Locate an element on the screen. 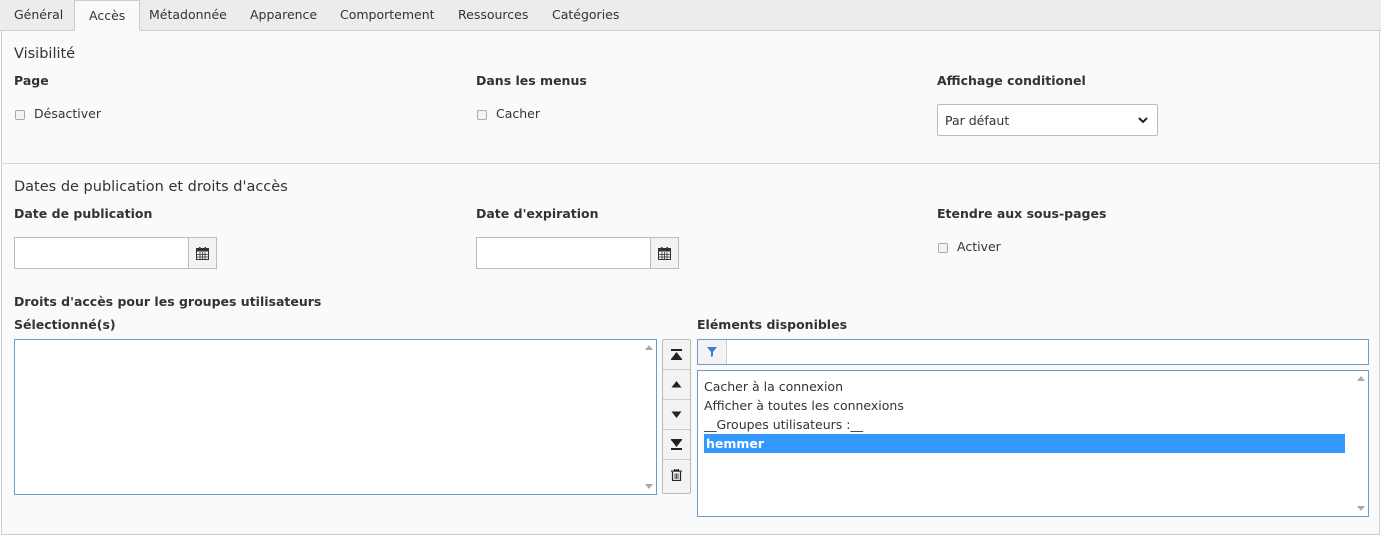 The width and height of the screenshot is (1381, 536). move-up-icon is located at coordinates (676, 384).